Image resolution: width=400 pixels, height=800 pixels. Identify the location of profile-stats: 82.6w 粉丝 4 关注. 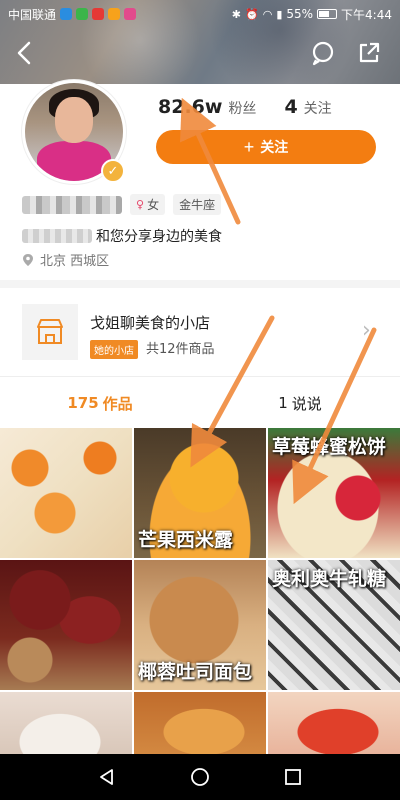
(256, 107).